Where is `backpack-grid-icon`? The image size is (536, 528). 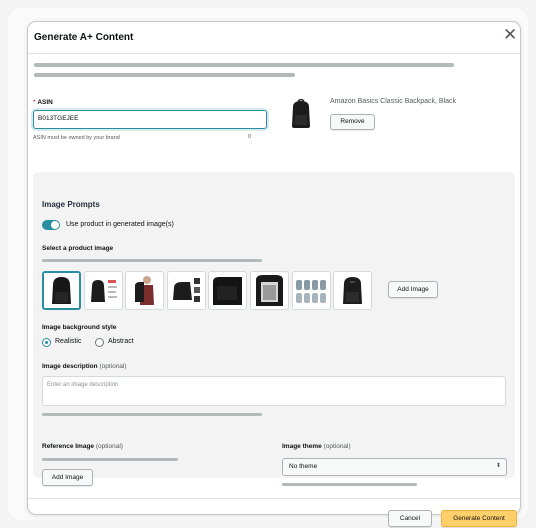
backpack-grid-icon is located at coordinates (186, 290).